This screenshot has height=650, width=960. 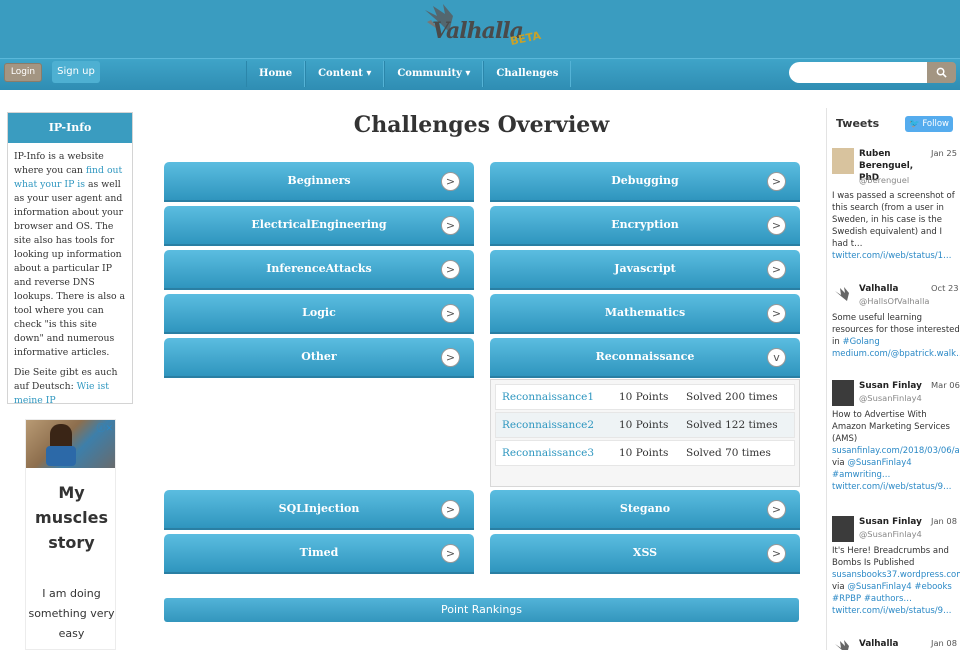 I want to click on category-stegano: Stegano >, so click(x=645, y=510).